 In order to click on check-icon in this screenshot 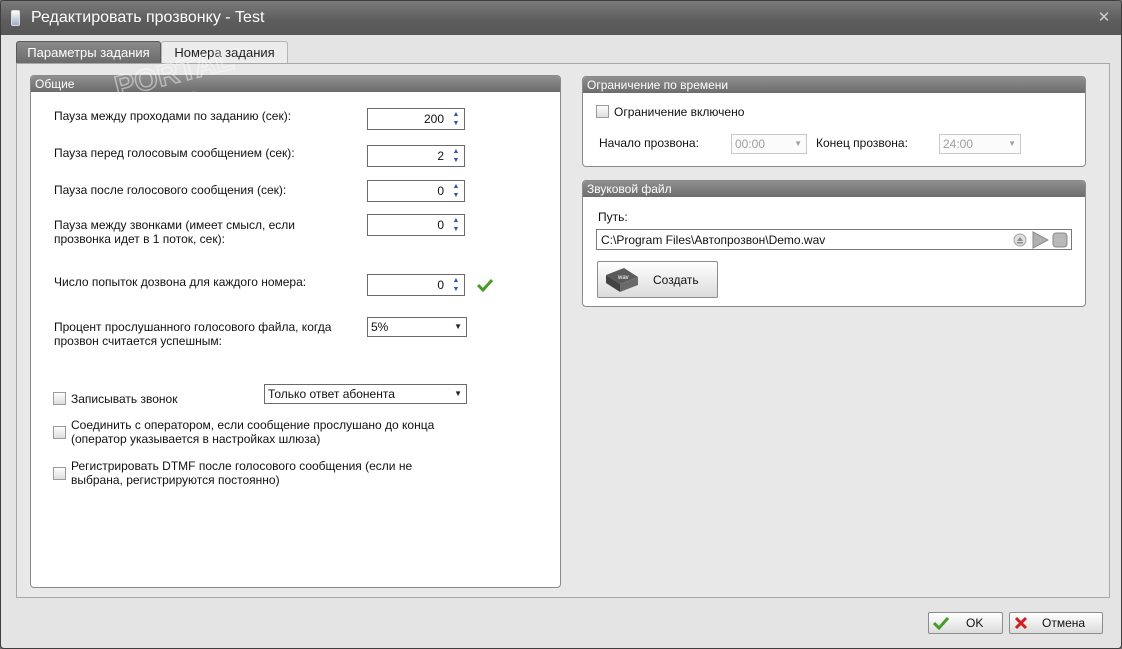, I will do `click(941, 623)`.